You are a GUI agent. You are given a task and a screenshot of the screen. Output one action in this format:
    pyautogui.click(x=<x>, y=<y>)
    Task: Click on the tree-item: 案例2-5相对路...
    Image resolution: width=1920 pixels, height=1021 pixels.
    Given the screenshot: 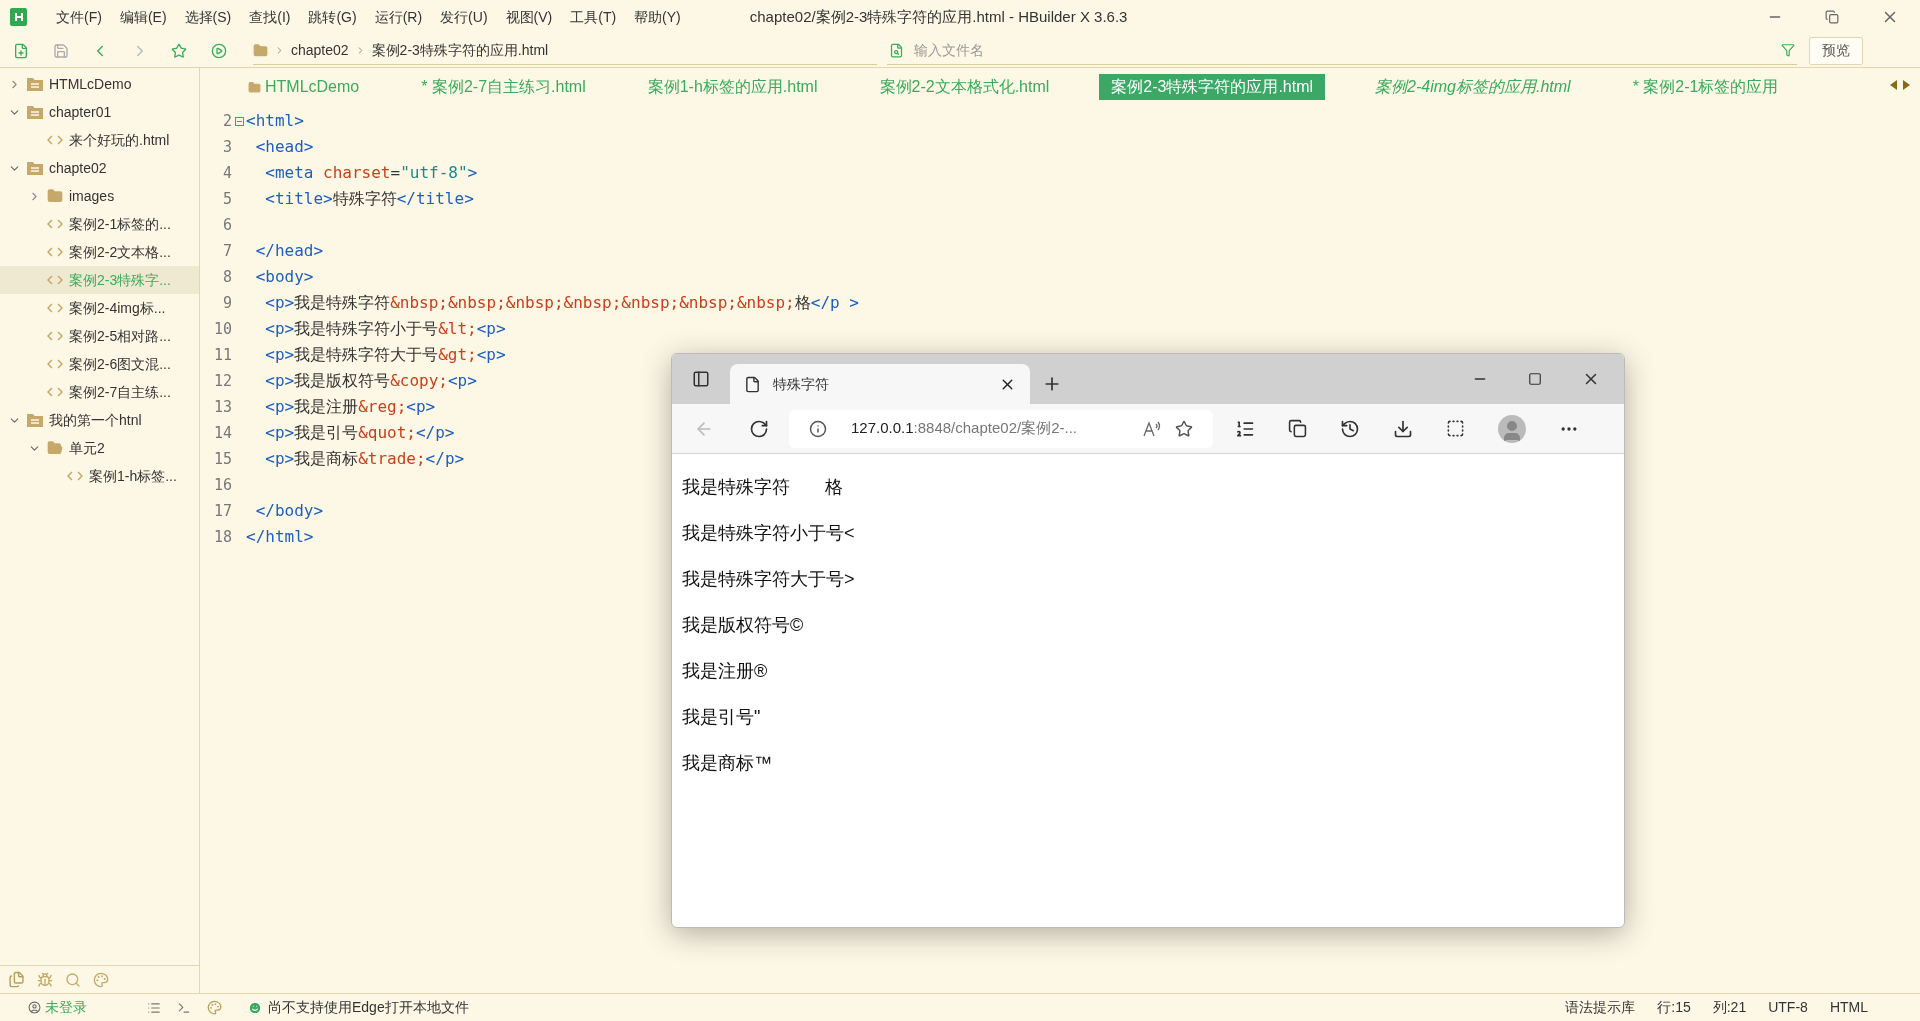 What is the action you would take?
    pyautogui.click(x=99, y=336)
    